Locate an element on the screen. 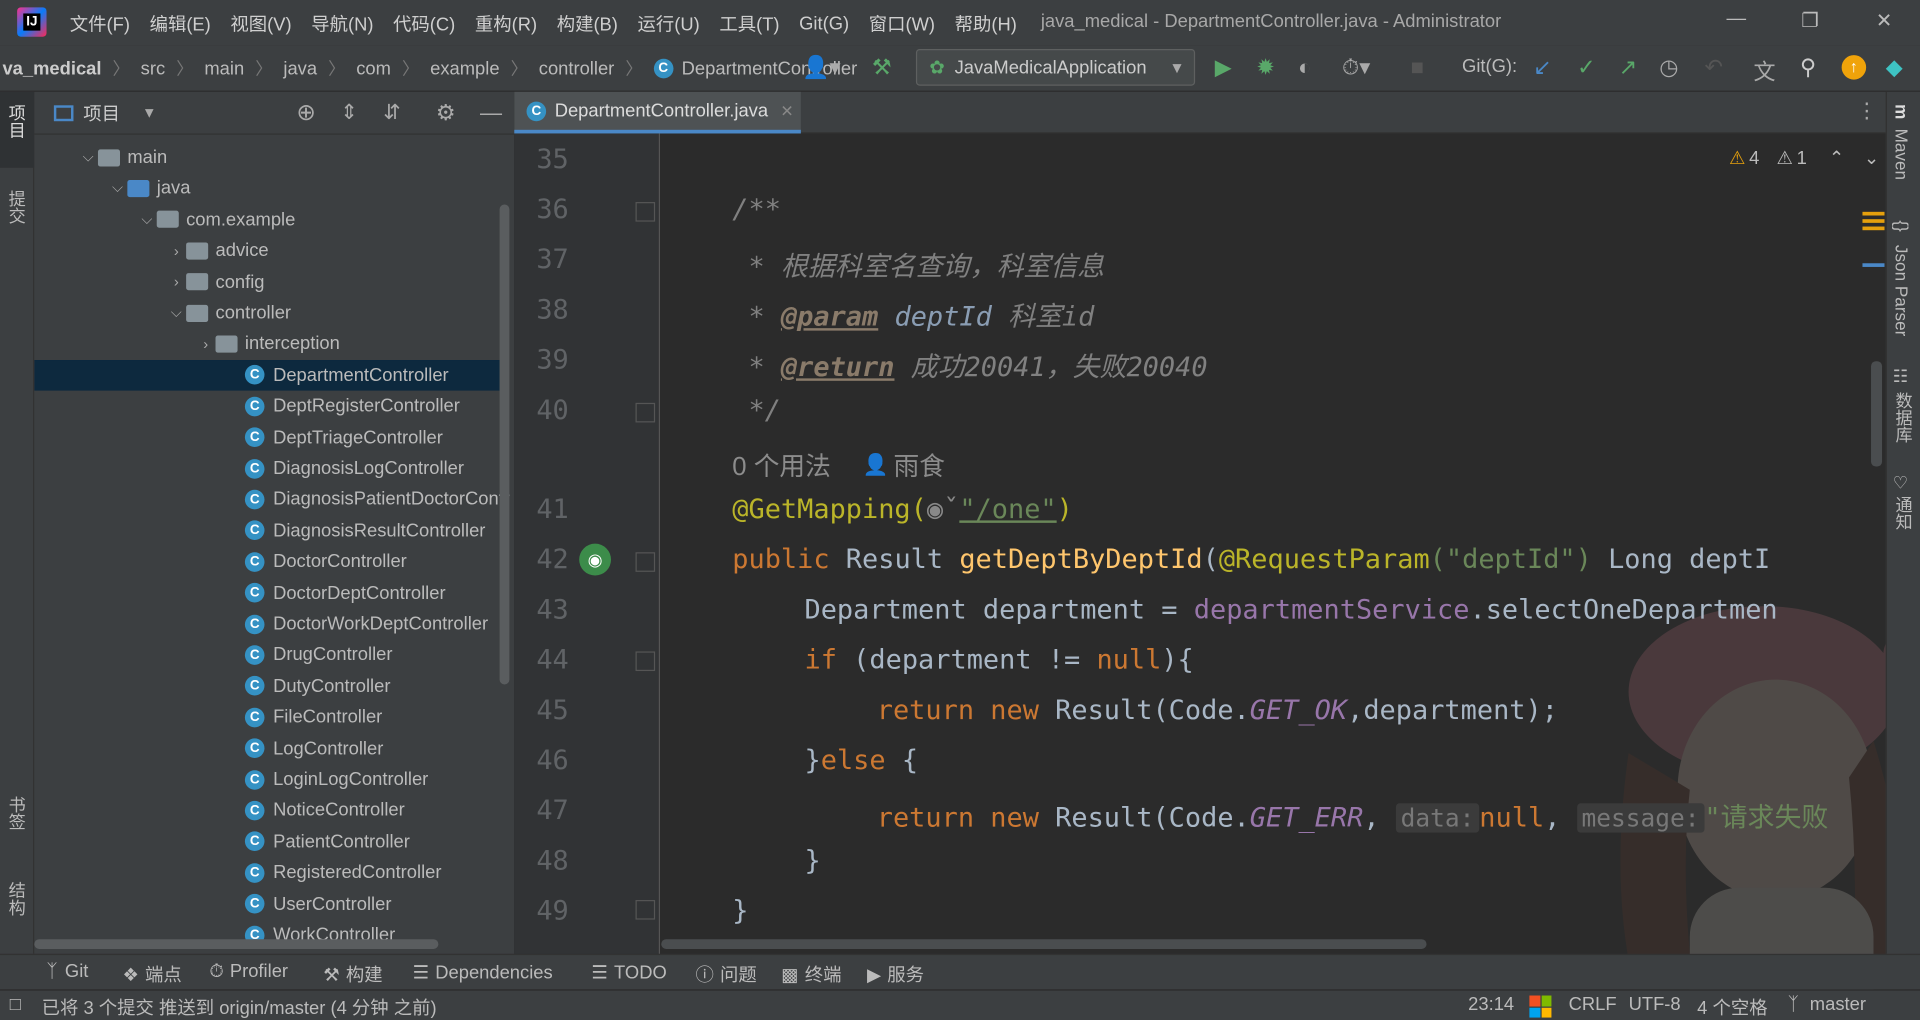 This screenshot has height=1020, width=1920. menu-navigate: 导航(N) is located at coordinates (342, 24).